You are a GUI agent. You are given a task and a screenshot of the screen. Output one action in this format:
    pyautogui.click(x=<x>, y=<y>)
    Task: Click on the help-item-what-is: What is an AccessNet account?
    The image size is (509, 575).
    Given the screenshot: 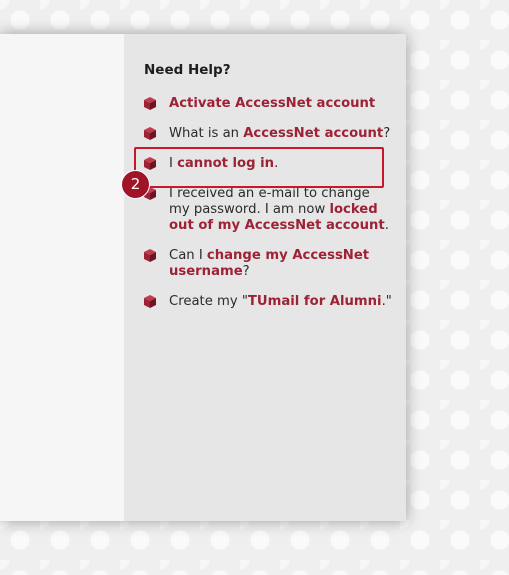 What is the action you would take?
    pyautogui.click(x=269, y=134)
    